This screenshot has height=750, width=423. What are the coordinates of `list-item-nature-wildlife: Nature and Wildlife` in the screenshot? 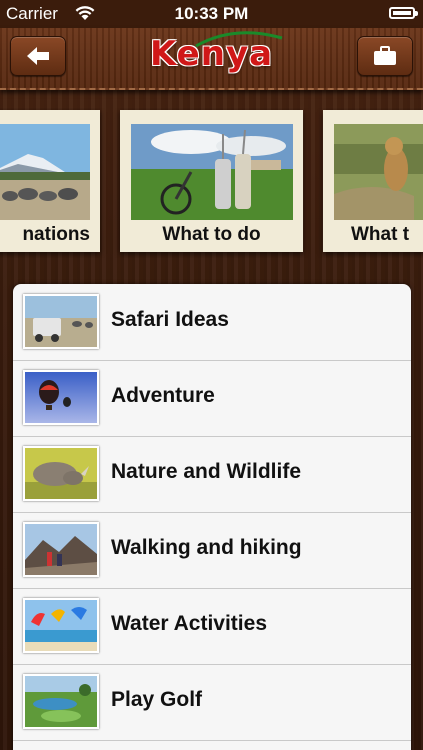 It's located at (212, 474).